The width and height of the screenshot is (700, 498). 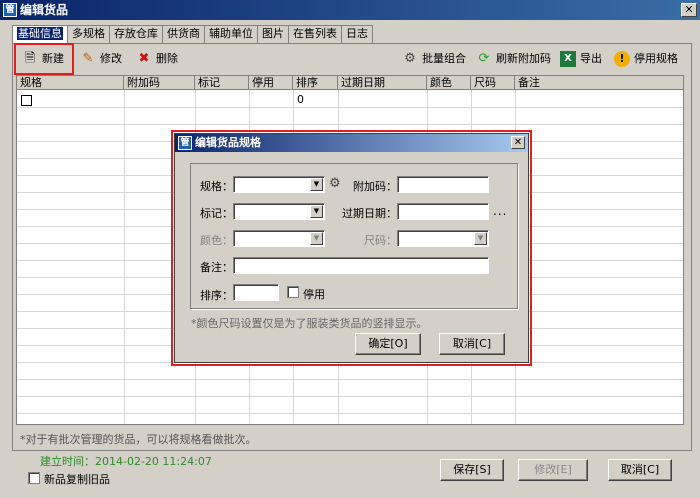 I want to click on dialog-app-icon: 管, so click(x=185, y=143).